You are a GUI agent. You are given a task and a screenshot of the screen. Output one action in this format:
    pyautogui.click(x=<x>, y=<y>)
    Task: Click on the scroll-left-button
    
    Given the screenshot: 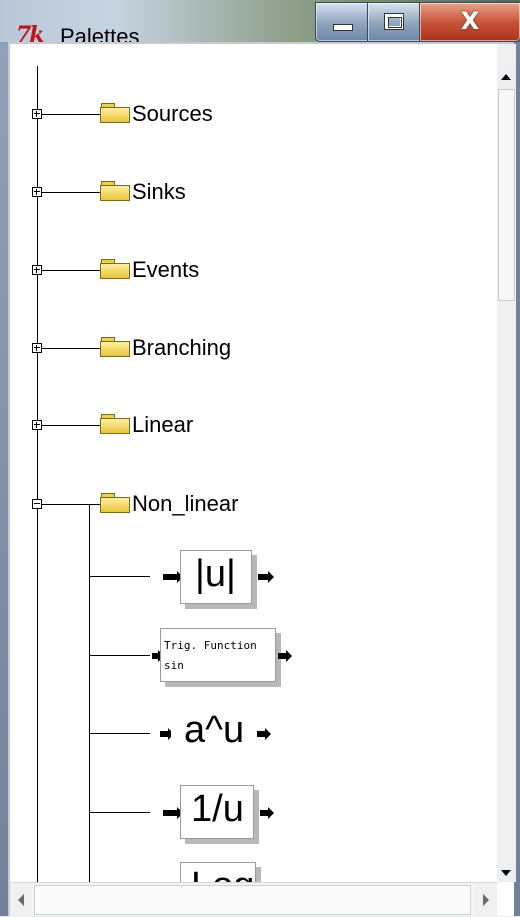 What is the action you would take?
    pyautogui.click(x=21, y=900)
    